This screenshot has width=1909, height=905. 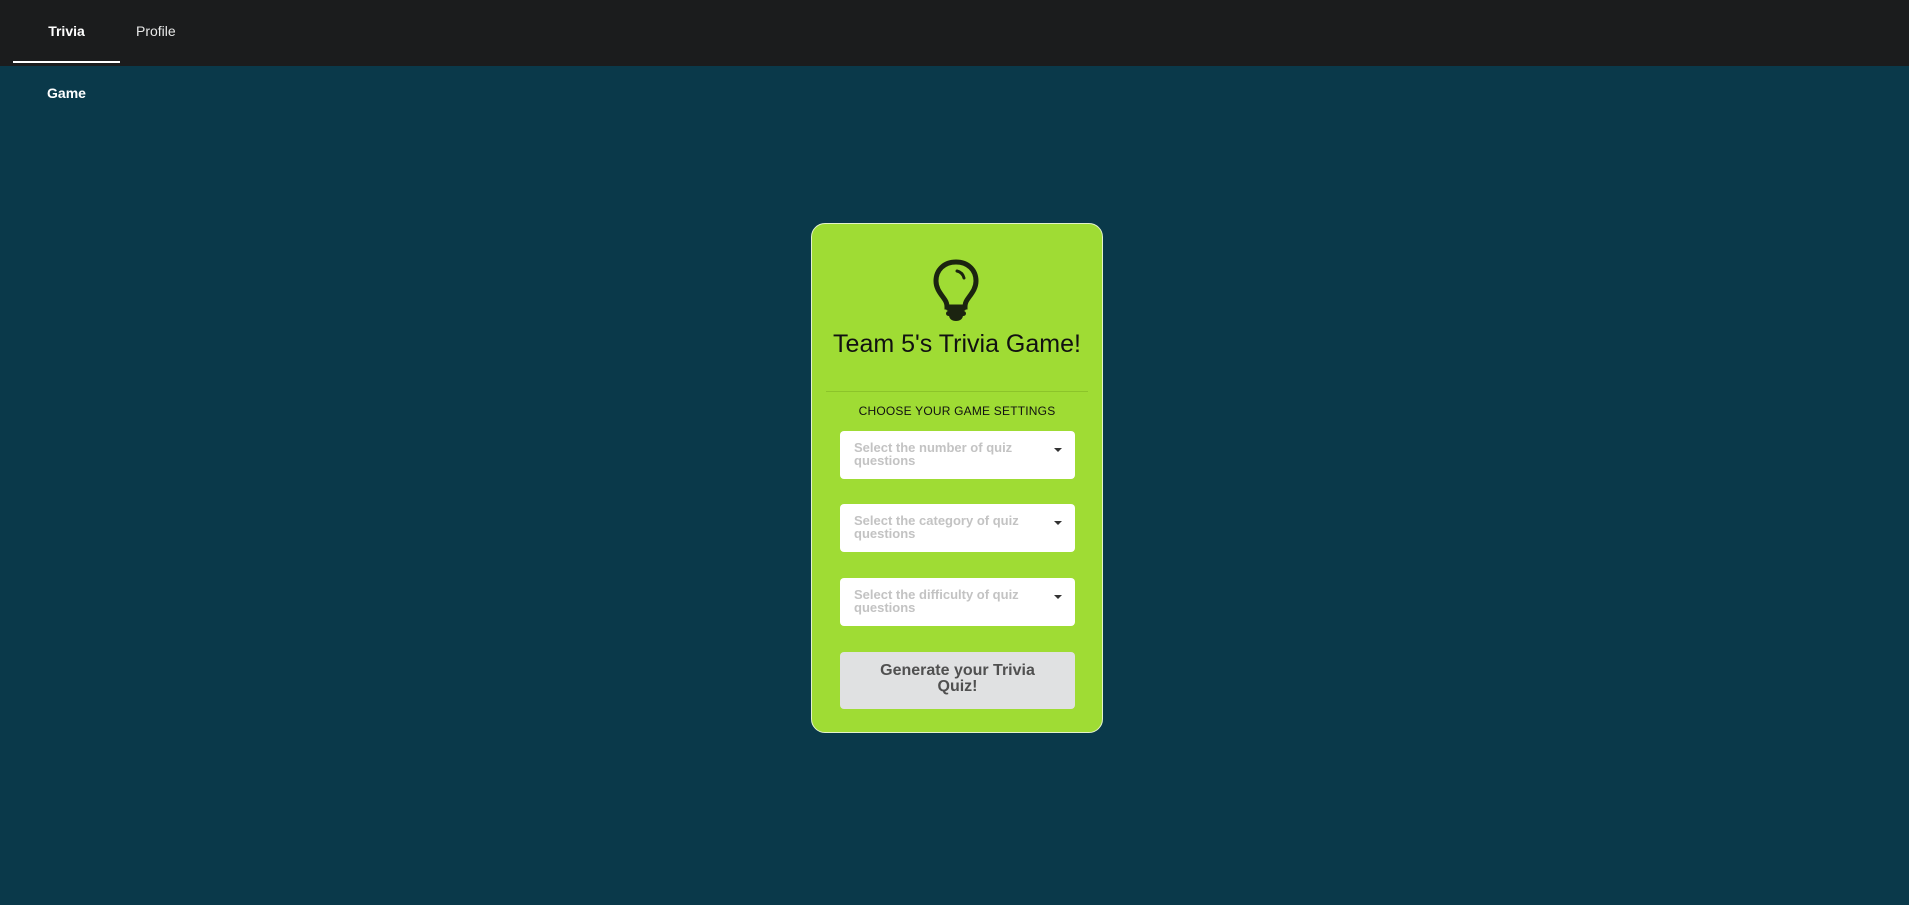 What do you see at coordinates (156, 31) in the screenshot?
I see `nav-item-profile: Profile` at bounding box center [156, 31].